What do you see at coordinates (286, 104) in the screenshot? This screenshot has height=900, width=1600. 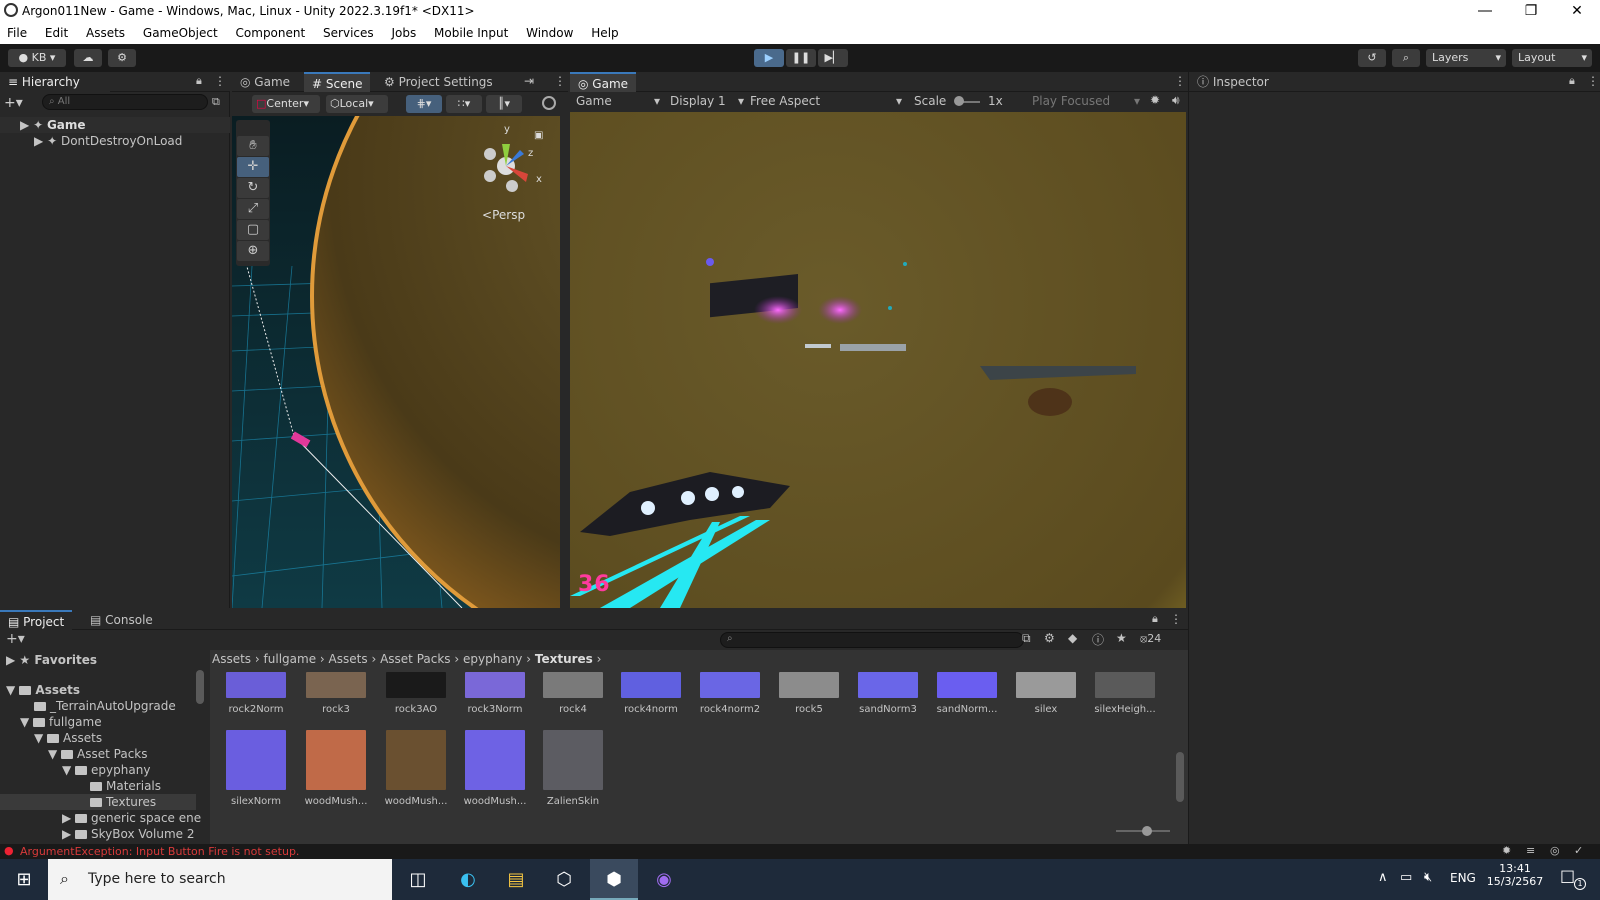 I see `pivot-dropdown: □Center▾` at bounding box center [286, 104].